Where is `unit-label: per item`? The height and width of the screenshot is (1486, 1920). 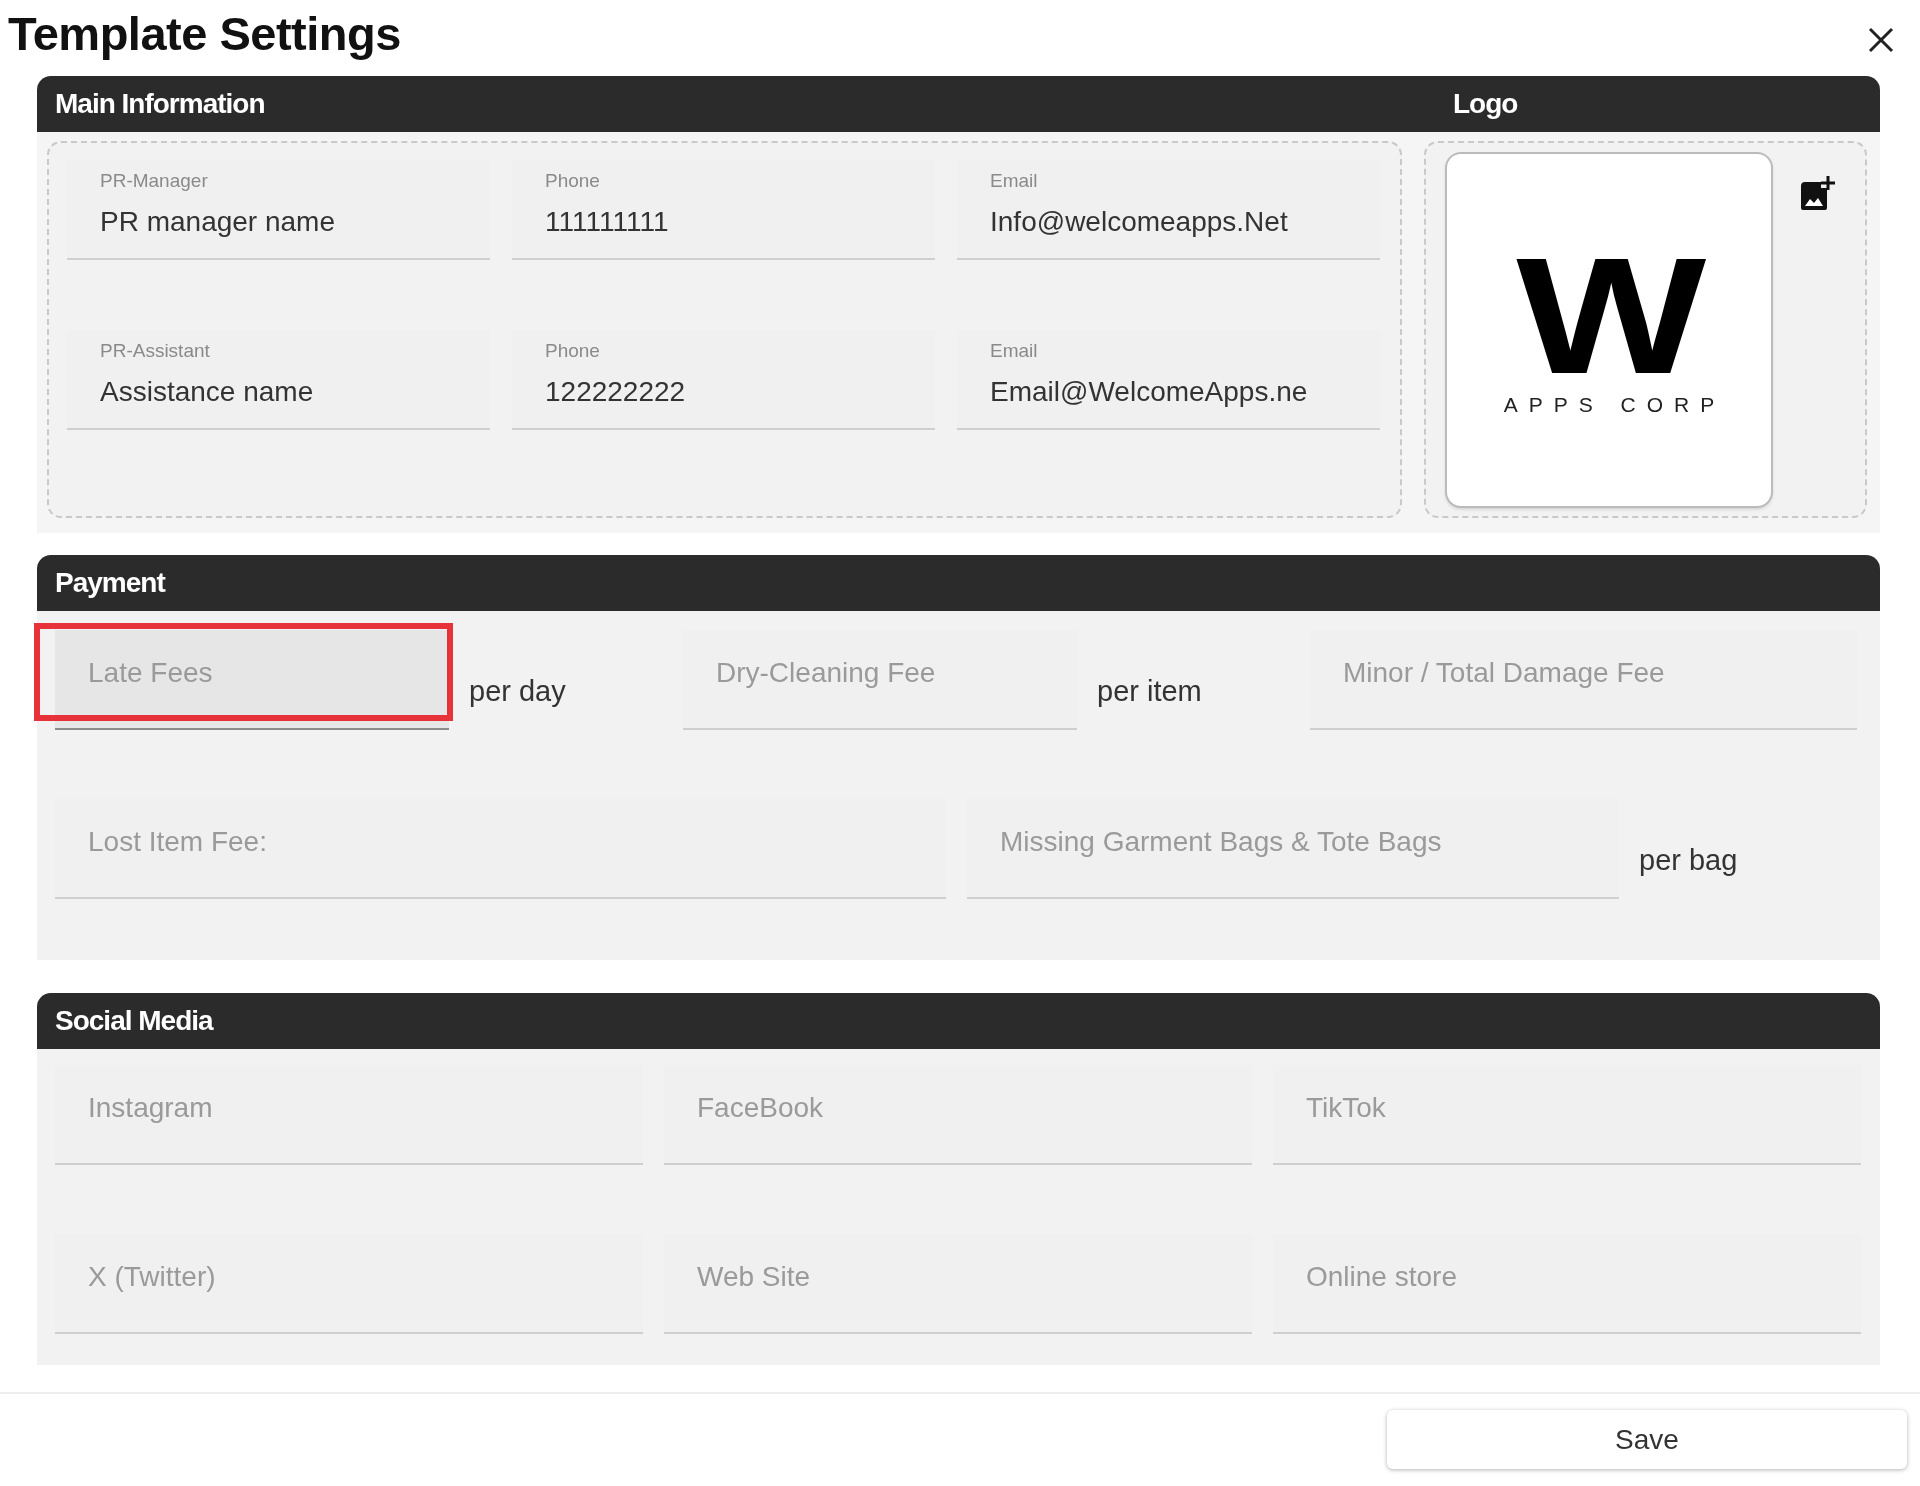
unit-label: per item is located at coordinates (1149, 691).